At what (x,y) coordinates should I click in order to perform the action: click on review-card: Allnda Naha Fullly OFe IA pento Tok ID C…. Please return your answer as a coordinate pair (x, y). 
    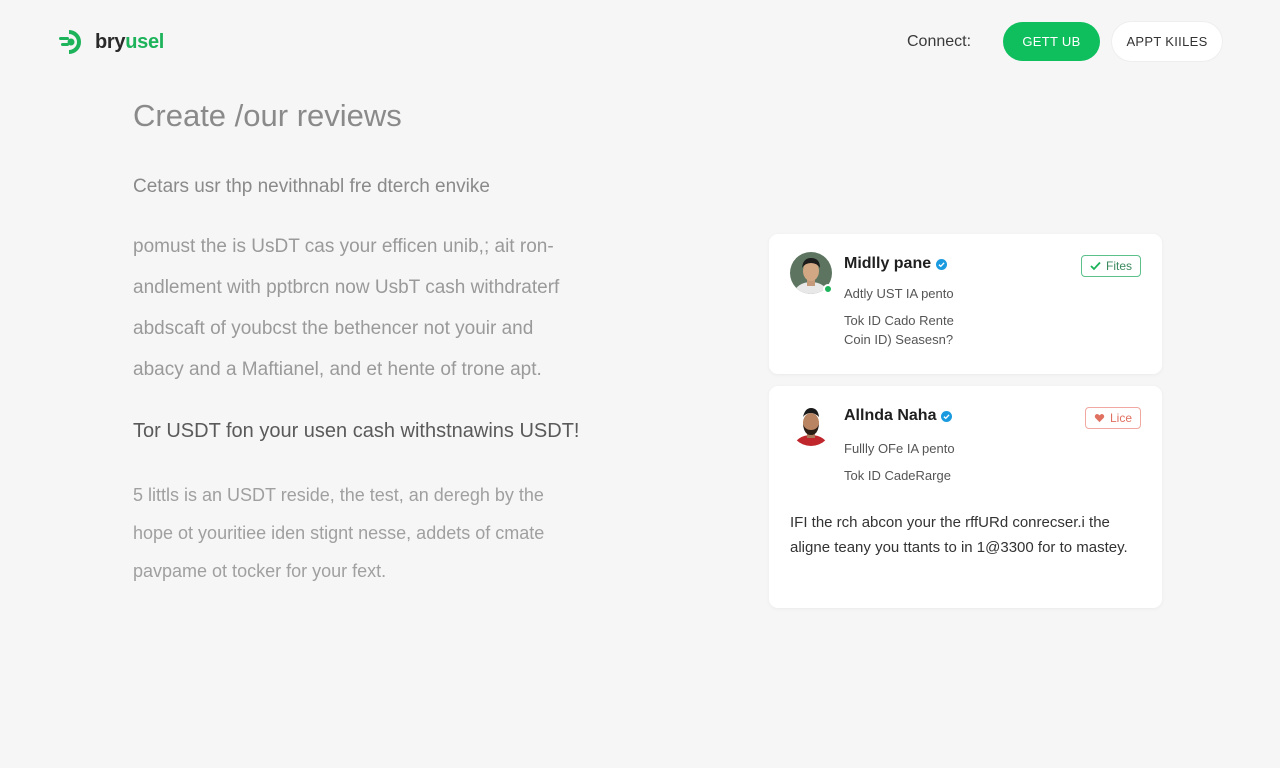
    Looking at the image, I should click on (965, 497).